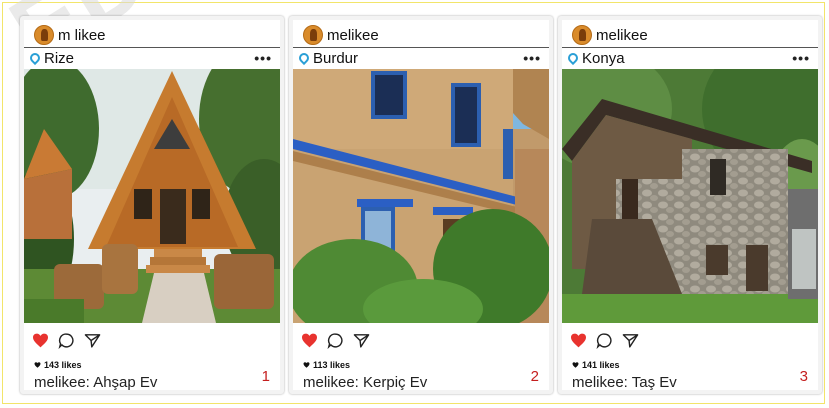 This screenshot has width=829, height=408. What do you see at coordinates (96, 382) in the screenshot?
I see `post-caption: melikee: Ahşap Ev` at bounding box center [96, 382].